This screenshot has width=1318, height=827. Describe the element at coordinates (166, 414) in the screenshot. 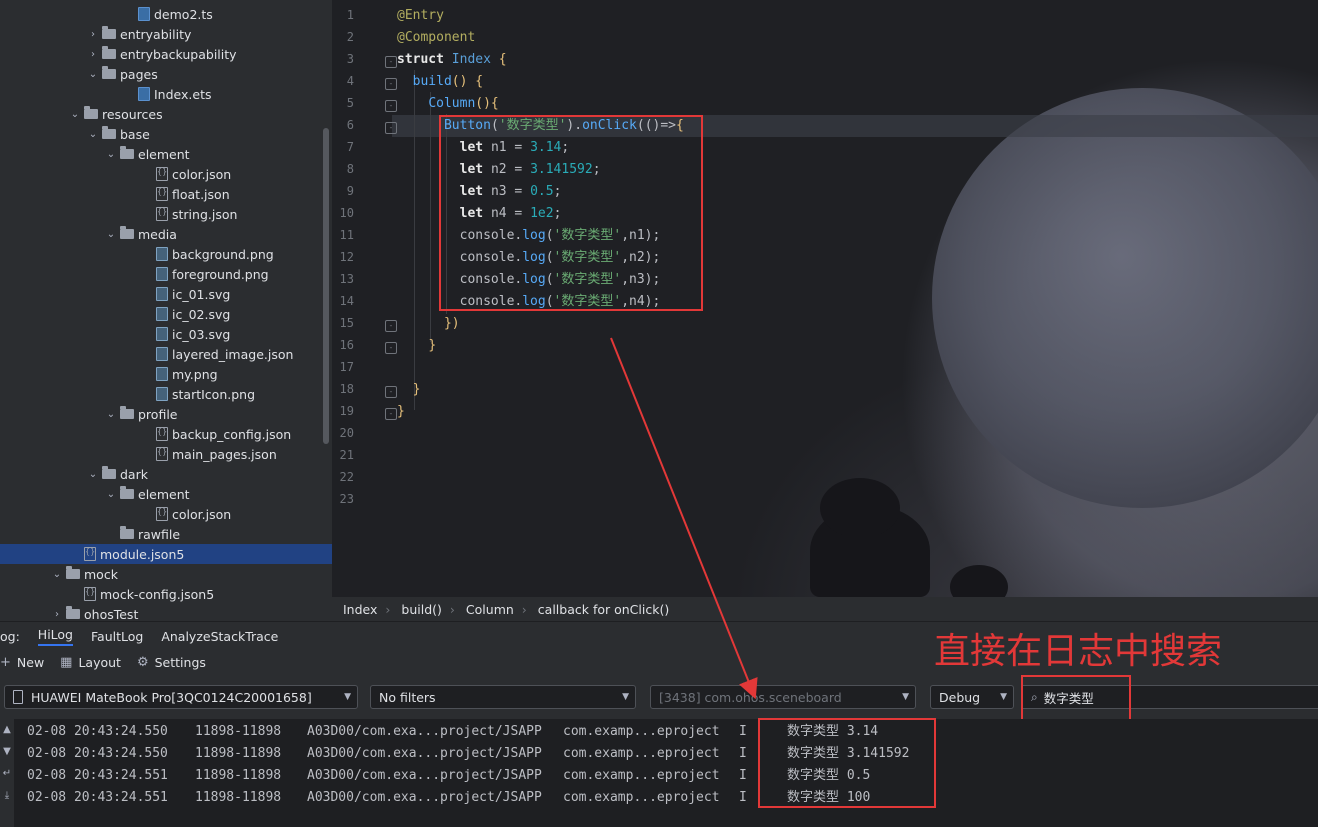

I see `tree-item: ⌄ profile` at that location.